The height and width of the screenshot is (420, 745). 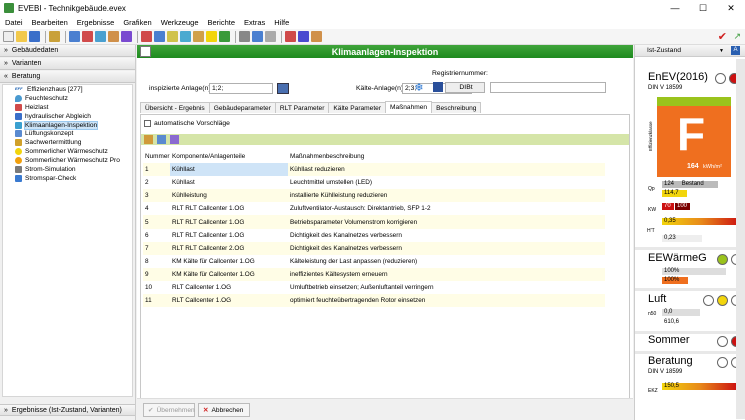 I want to click on snowflake-icon: ❄, so click(x=419, y=88).